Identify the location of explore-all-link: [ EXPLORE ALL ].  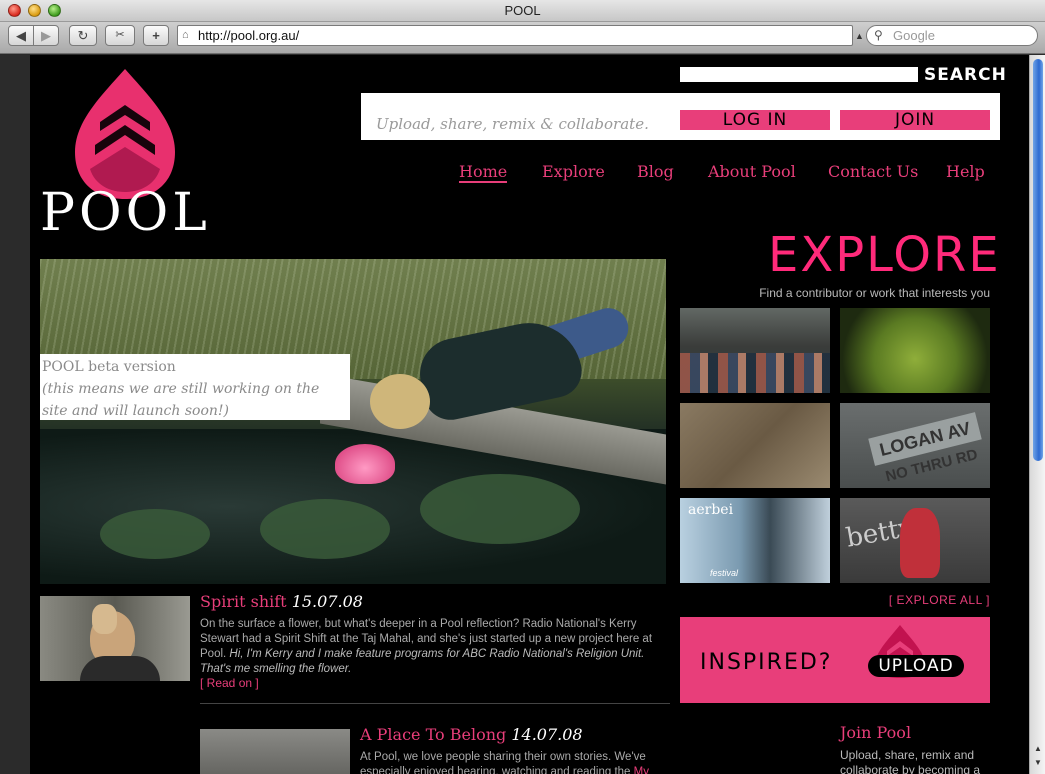
(890, 600).